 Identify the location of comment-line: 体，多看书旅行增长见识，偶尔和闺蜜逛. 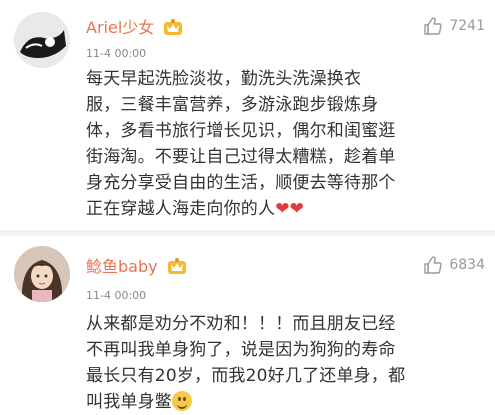
(241, 131).